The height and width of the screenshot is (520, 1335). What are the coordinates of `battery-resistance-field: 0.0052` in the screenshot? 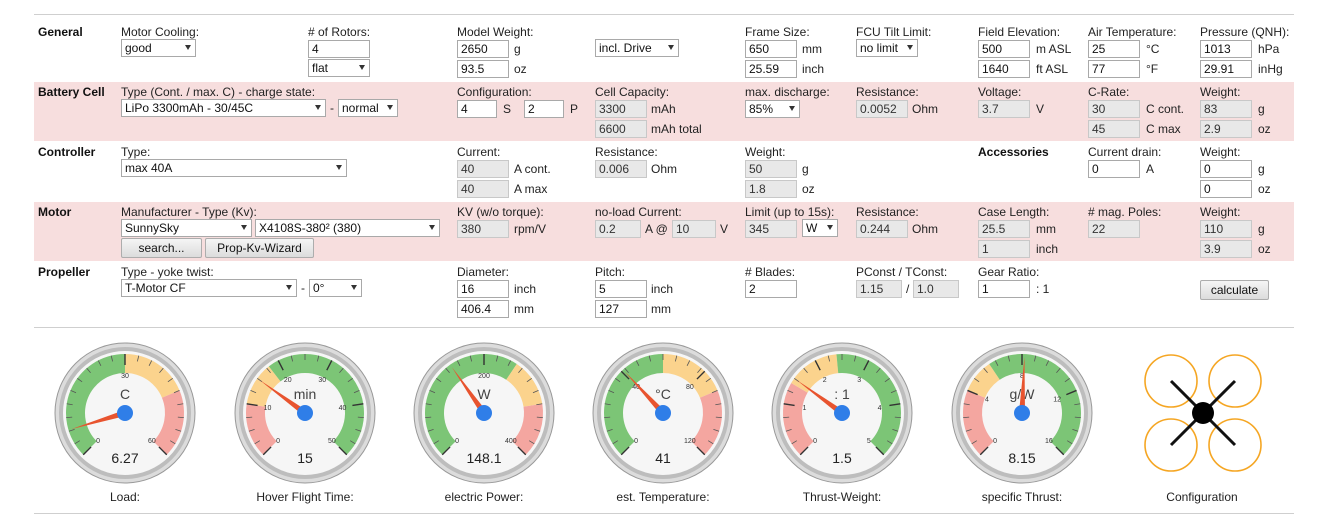 It's located at (882, 109).